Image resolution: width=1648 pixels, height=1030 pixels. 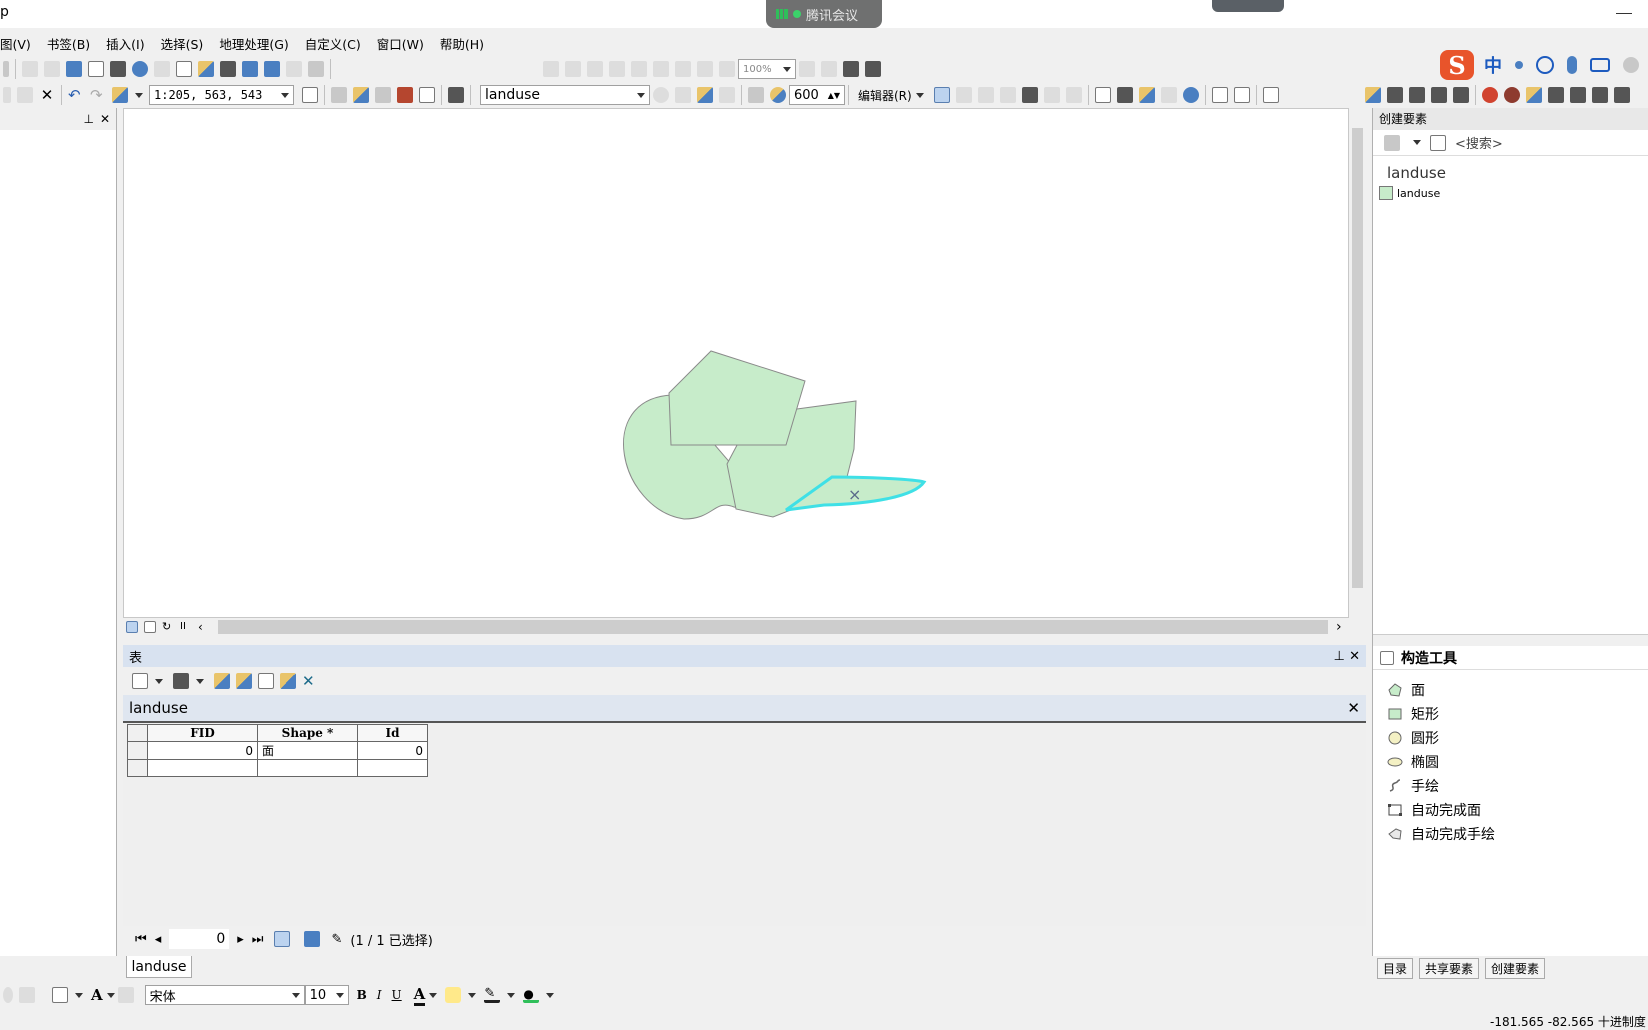 What do you see at coordinates (1600, 65) in the screenshot?
I see `keyboard-icon` at bounding box center [1600, 65].